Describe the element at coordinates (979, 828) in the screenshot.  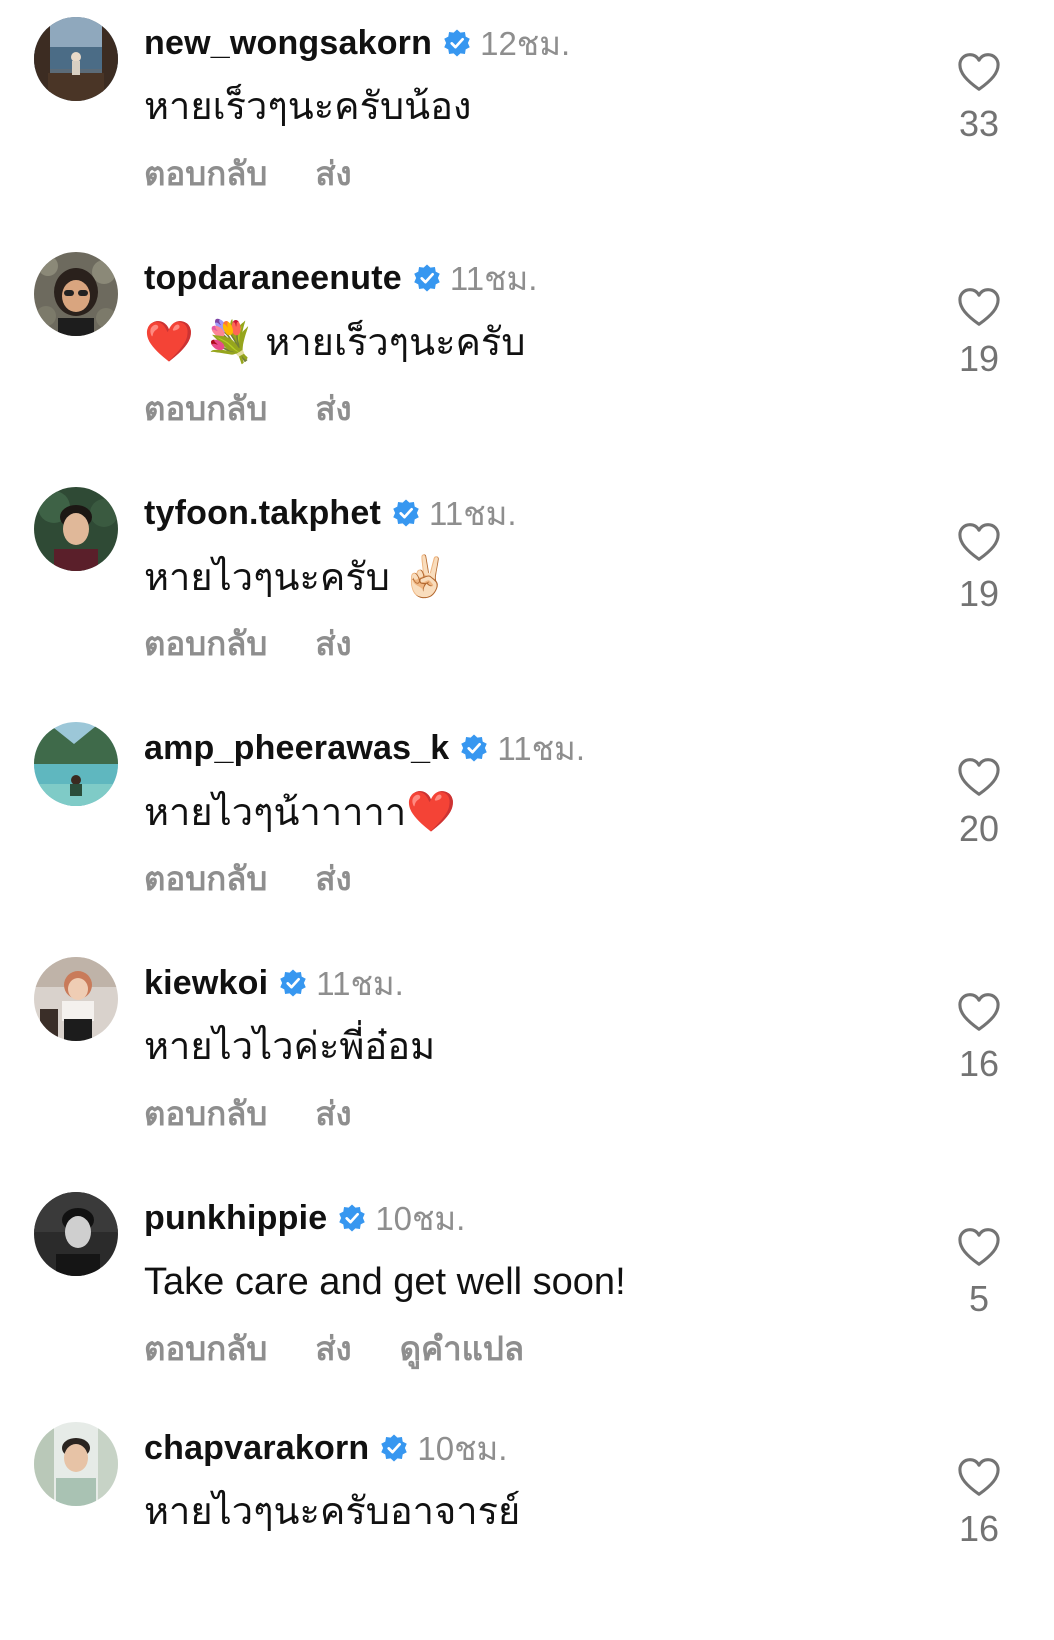
I see `like-count: 20` at that location.